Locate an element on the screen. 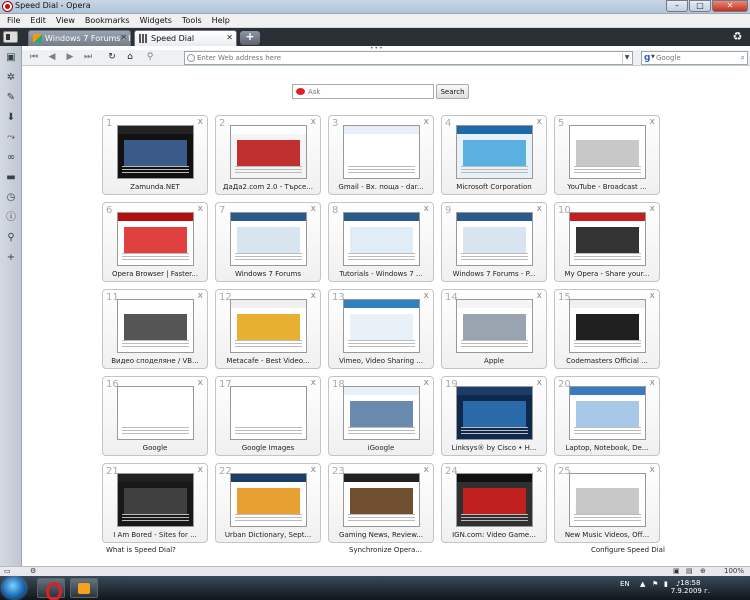 The image size is (750, 600). speed-dial-tile: 14 x Apple is located at coordinates (494, 329).